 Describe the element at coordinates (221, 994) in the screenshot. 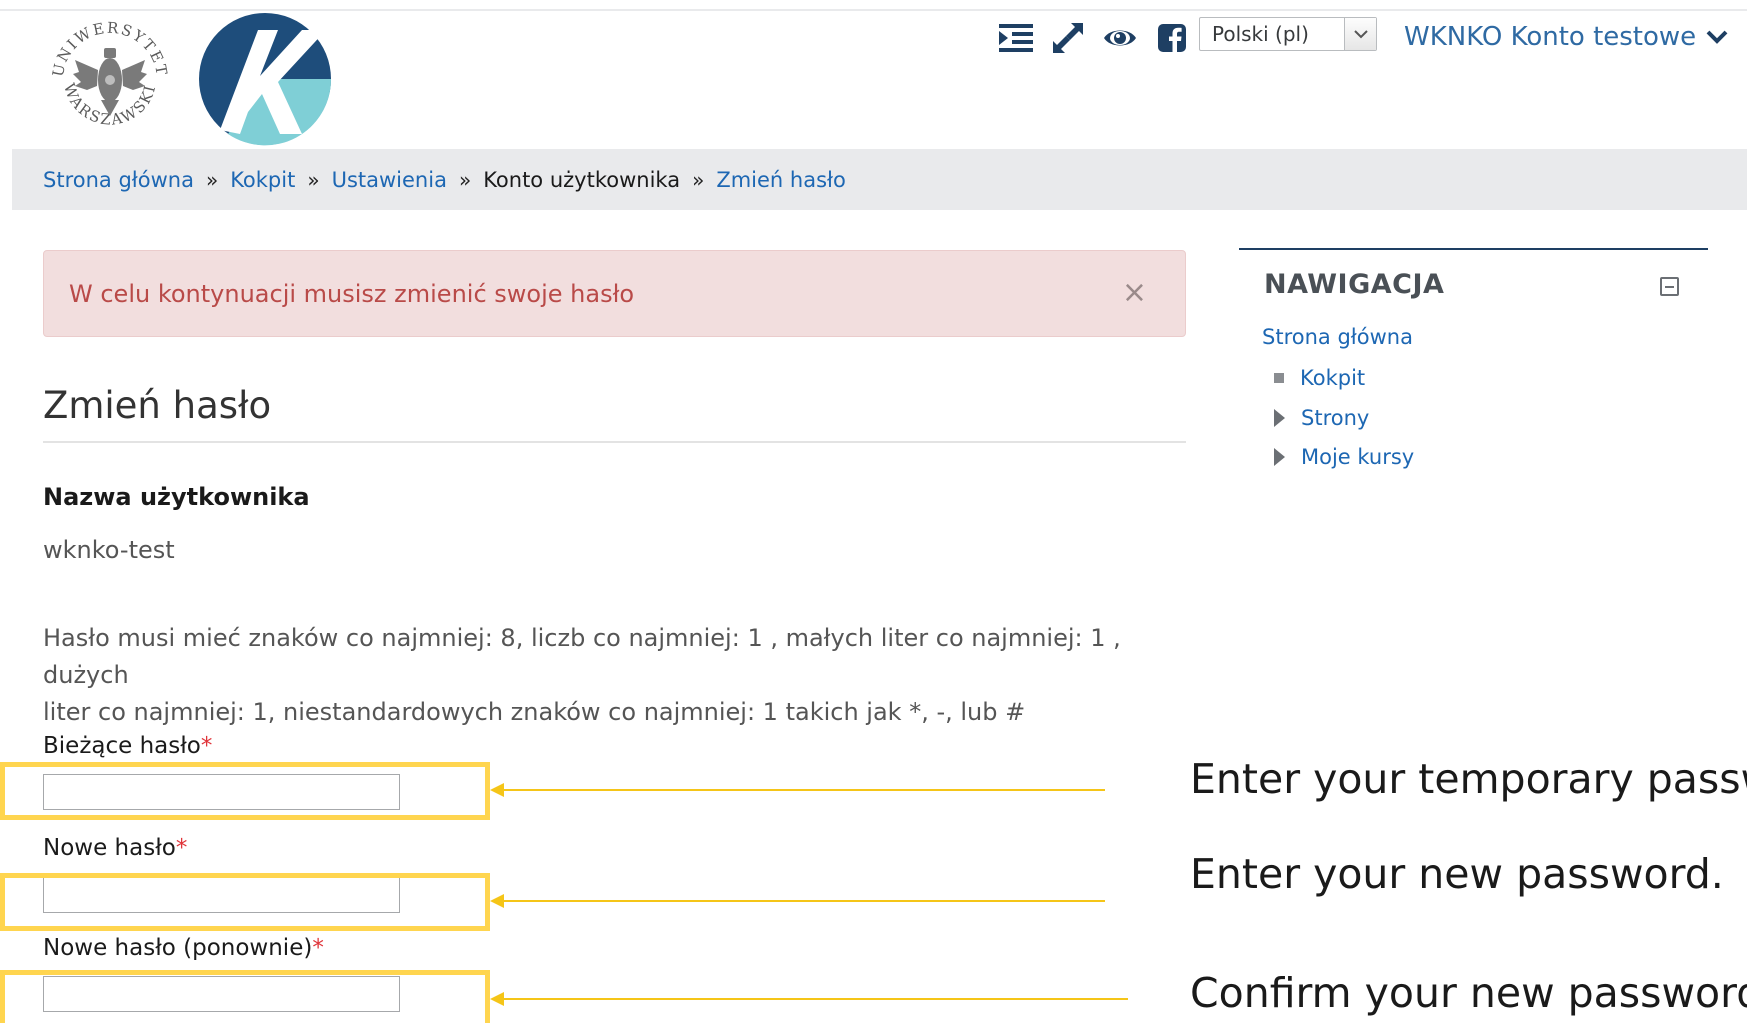

I see `confirm-password-input` at that location.